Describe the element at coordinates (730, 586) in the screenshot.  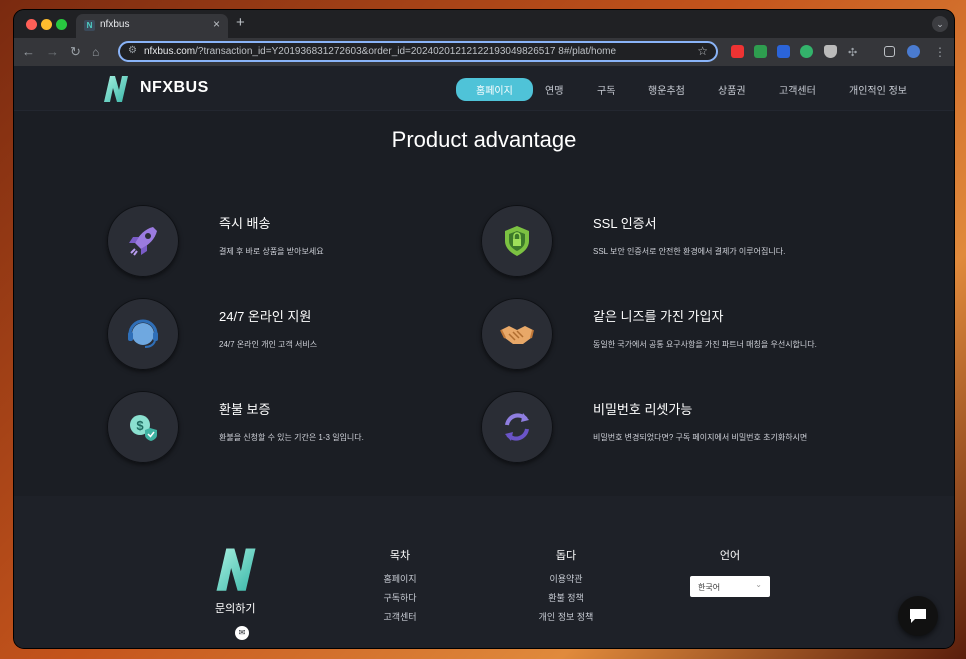
I see `language-select: 한국어 ⌄` at that location.